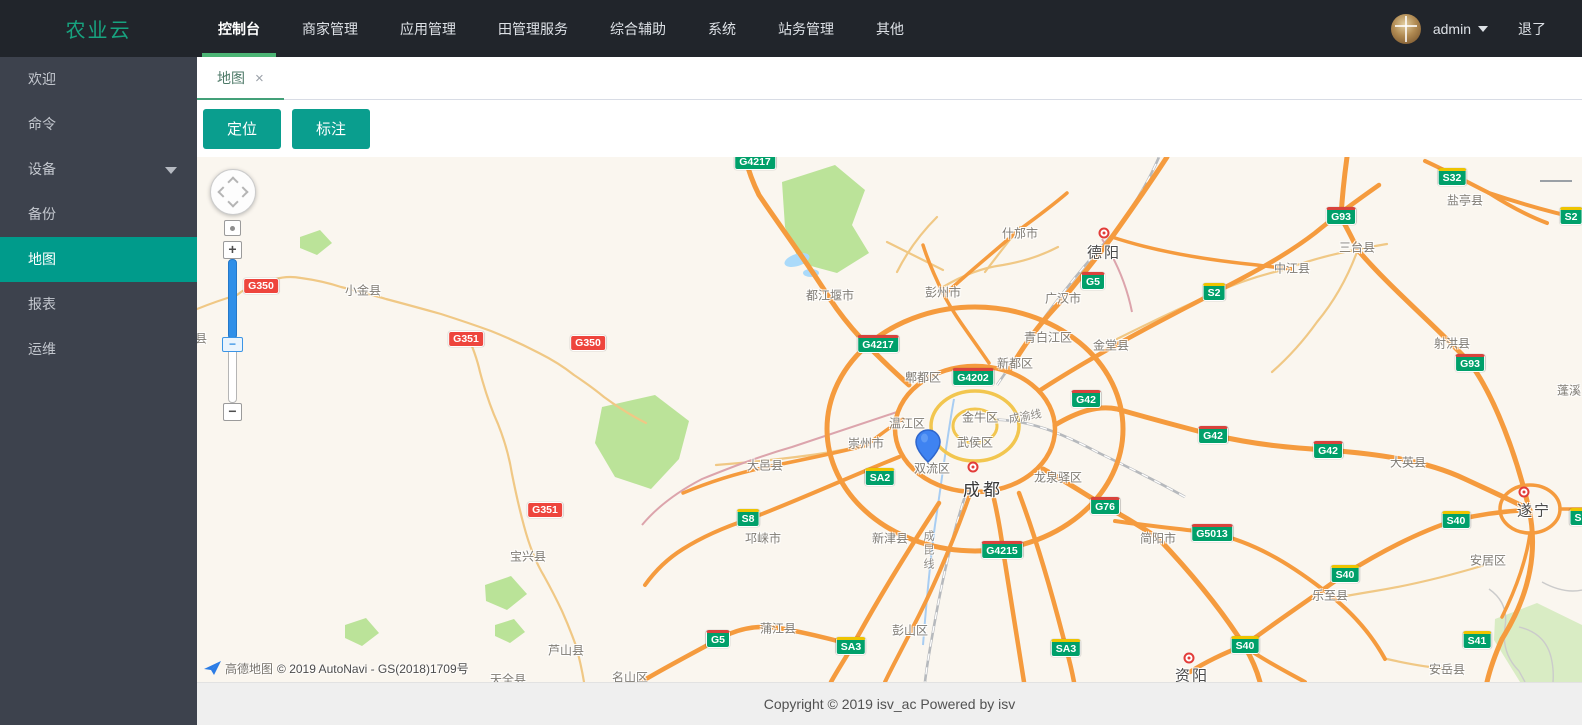 This screenshot has height=725, width=1582. What do you see at coordinates (928, 551) in the screenshot?
I see `railway-label: 成昆线` at bounding box center [928, 551].